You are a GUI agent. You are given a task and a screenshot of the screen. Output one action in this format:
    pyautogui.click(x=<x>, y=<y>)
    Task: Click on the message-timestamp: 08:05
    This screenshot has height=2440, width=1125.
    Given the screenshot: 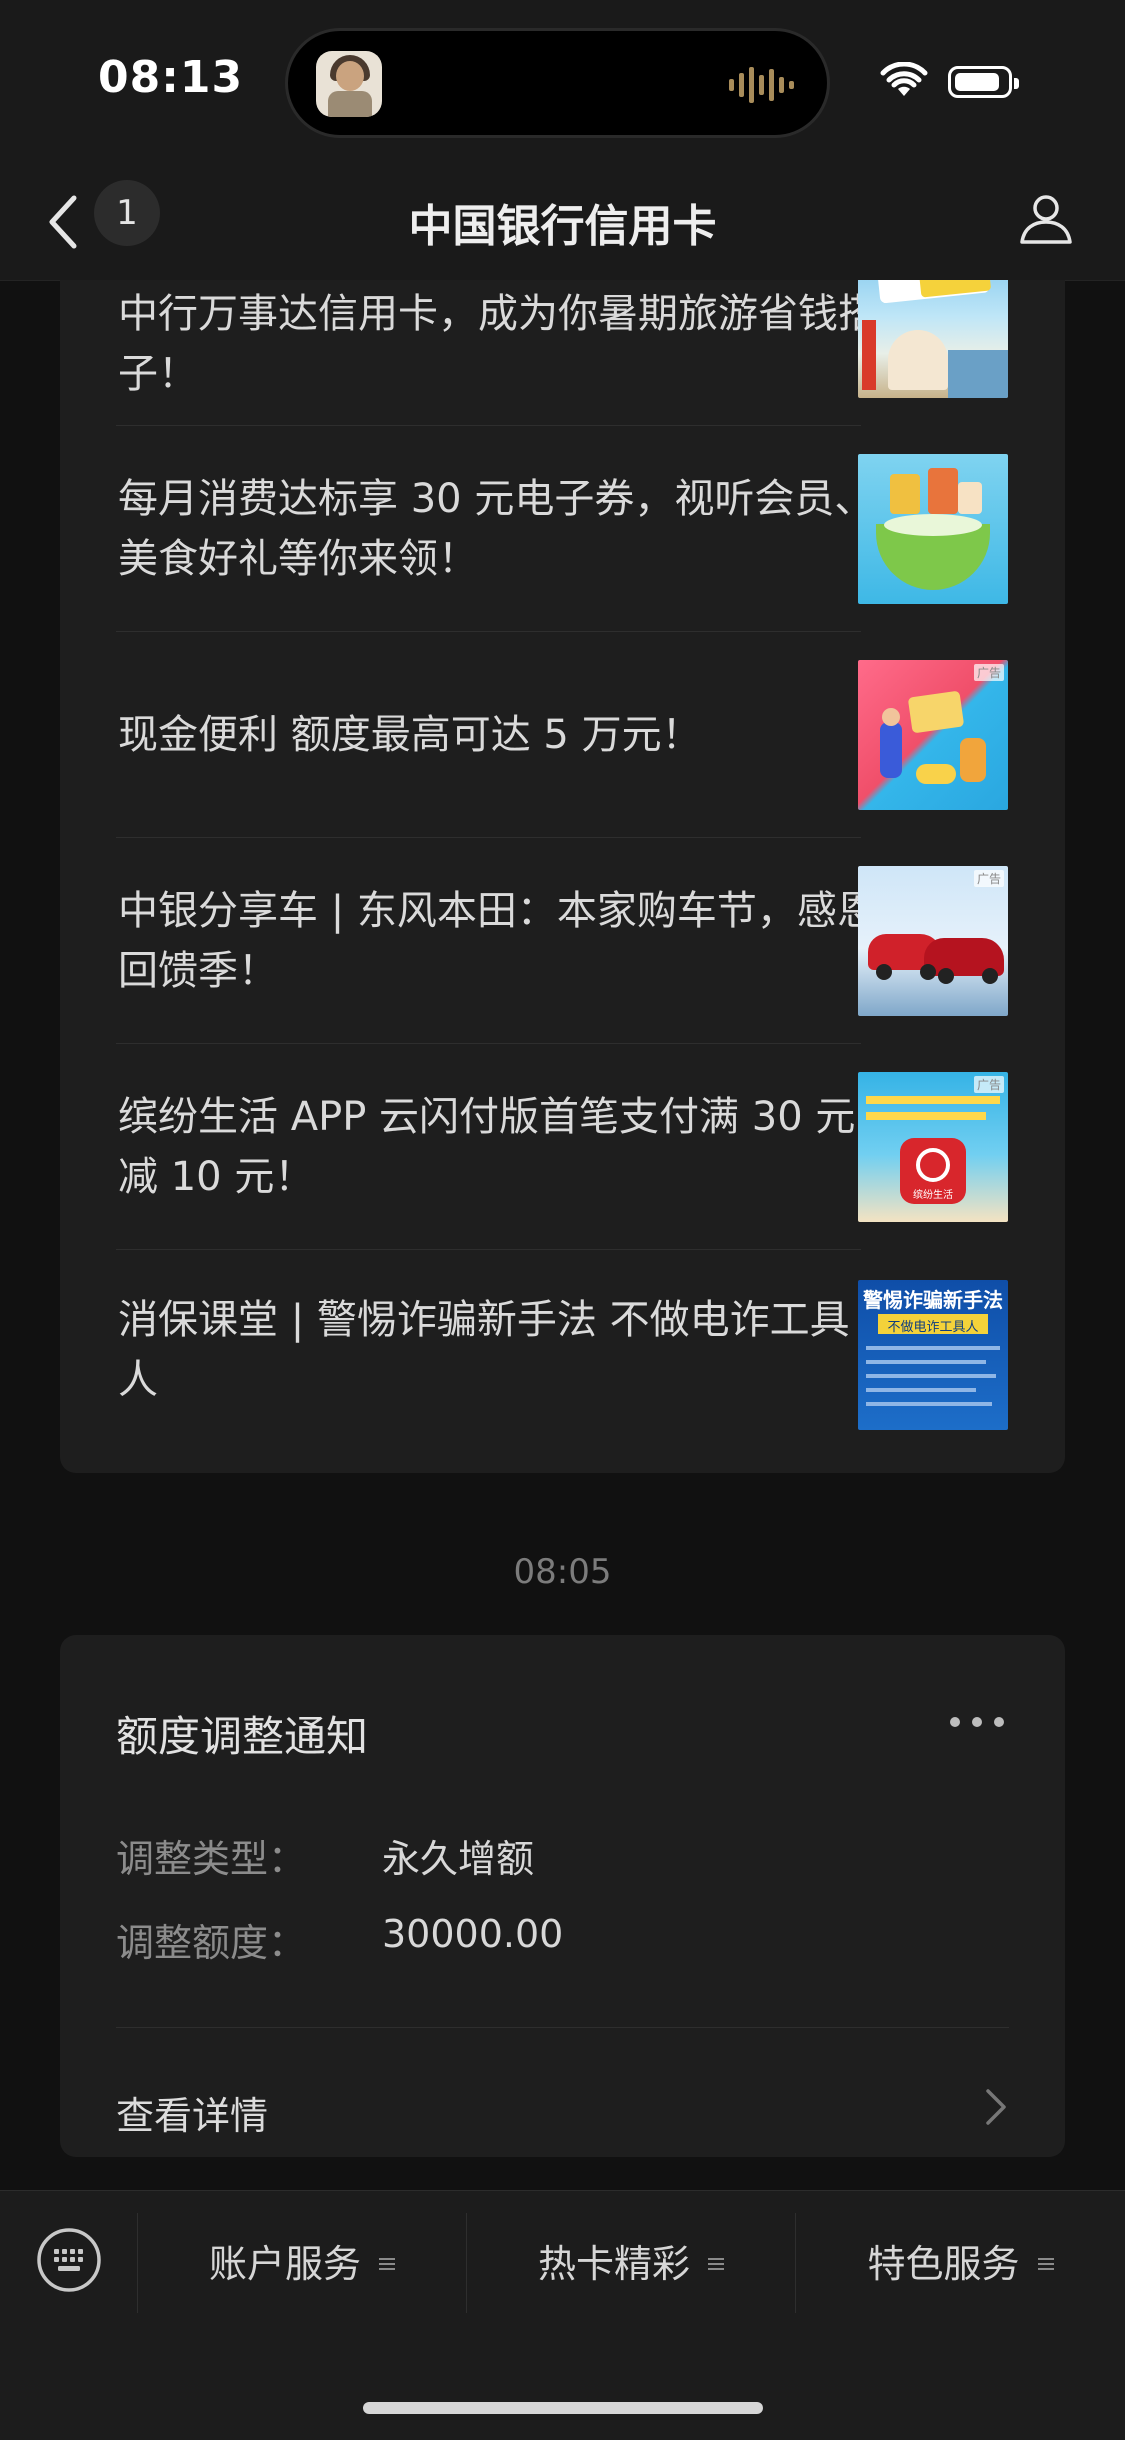 What is the action you would take?
    pyautogui.click(x=562, y=1572)
    